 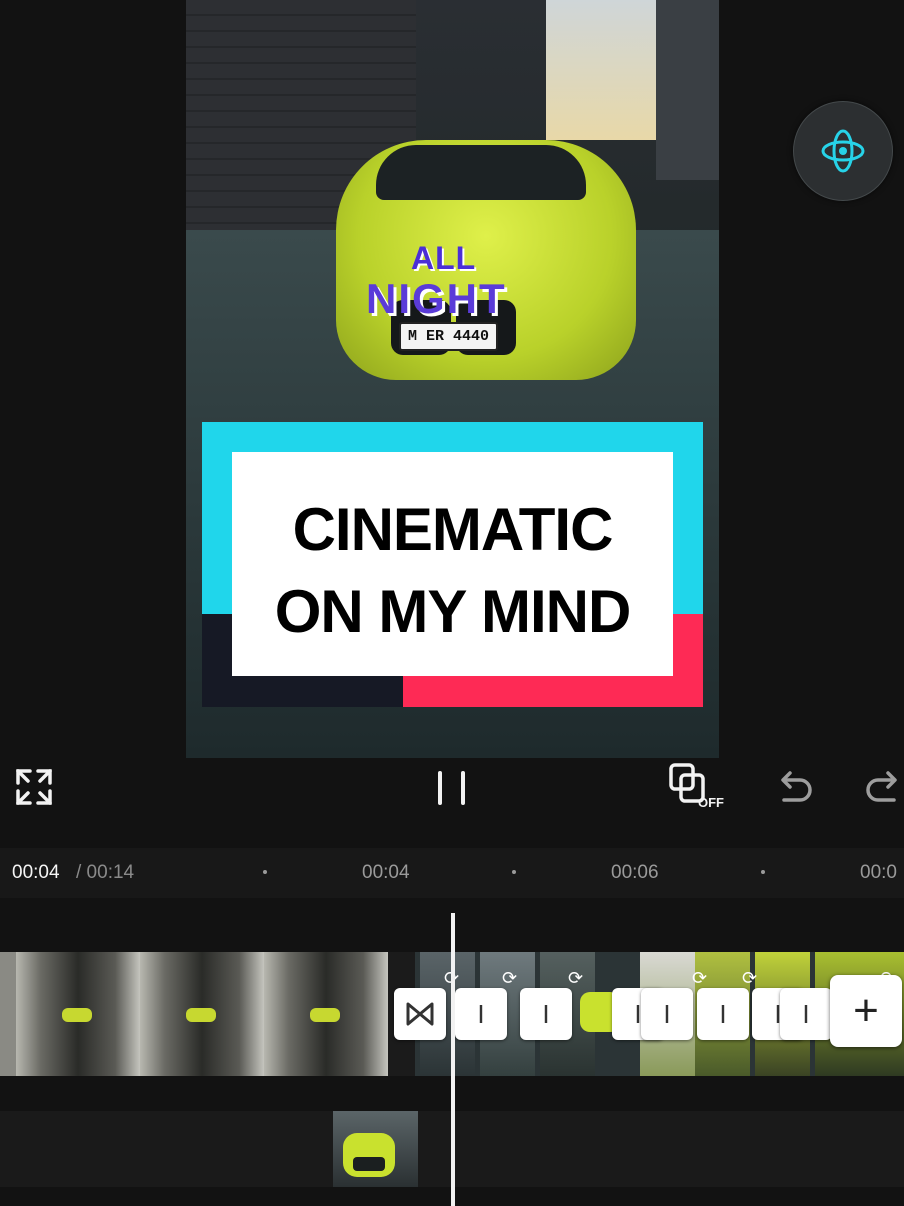 I want to click on building-right, so click(x=687, y=90).